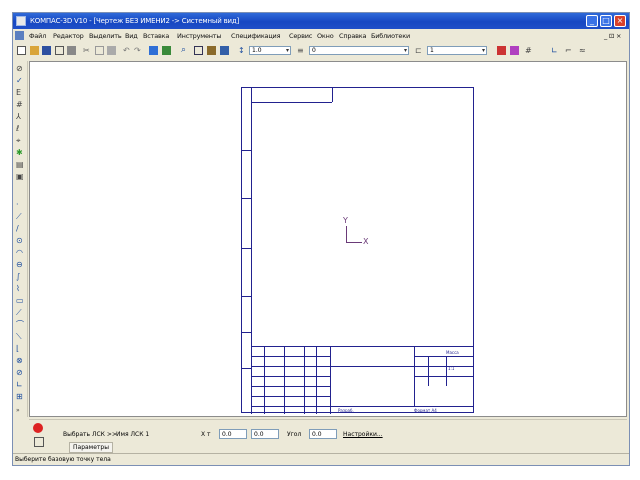  Describe the element at coordinates (224, 50) in the screenshot. I see `refresh-icon` at that location.